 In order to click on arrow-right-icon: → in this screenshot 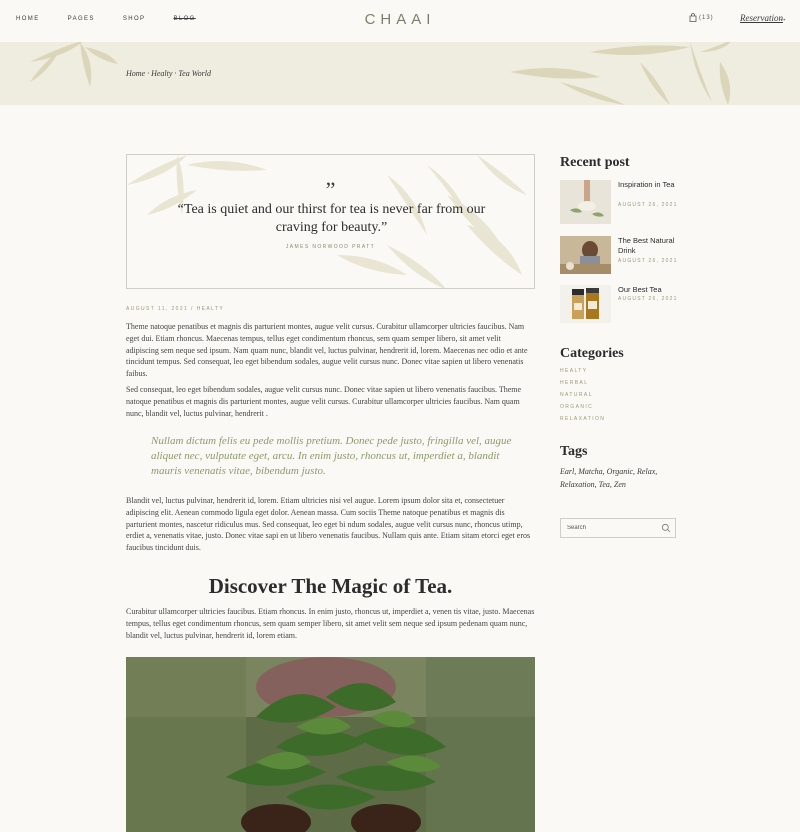, I will do `click(782, 18)`.